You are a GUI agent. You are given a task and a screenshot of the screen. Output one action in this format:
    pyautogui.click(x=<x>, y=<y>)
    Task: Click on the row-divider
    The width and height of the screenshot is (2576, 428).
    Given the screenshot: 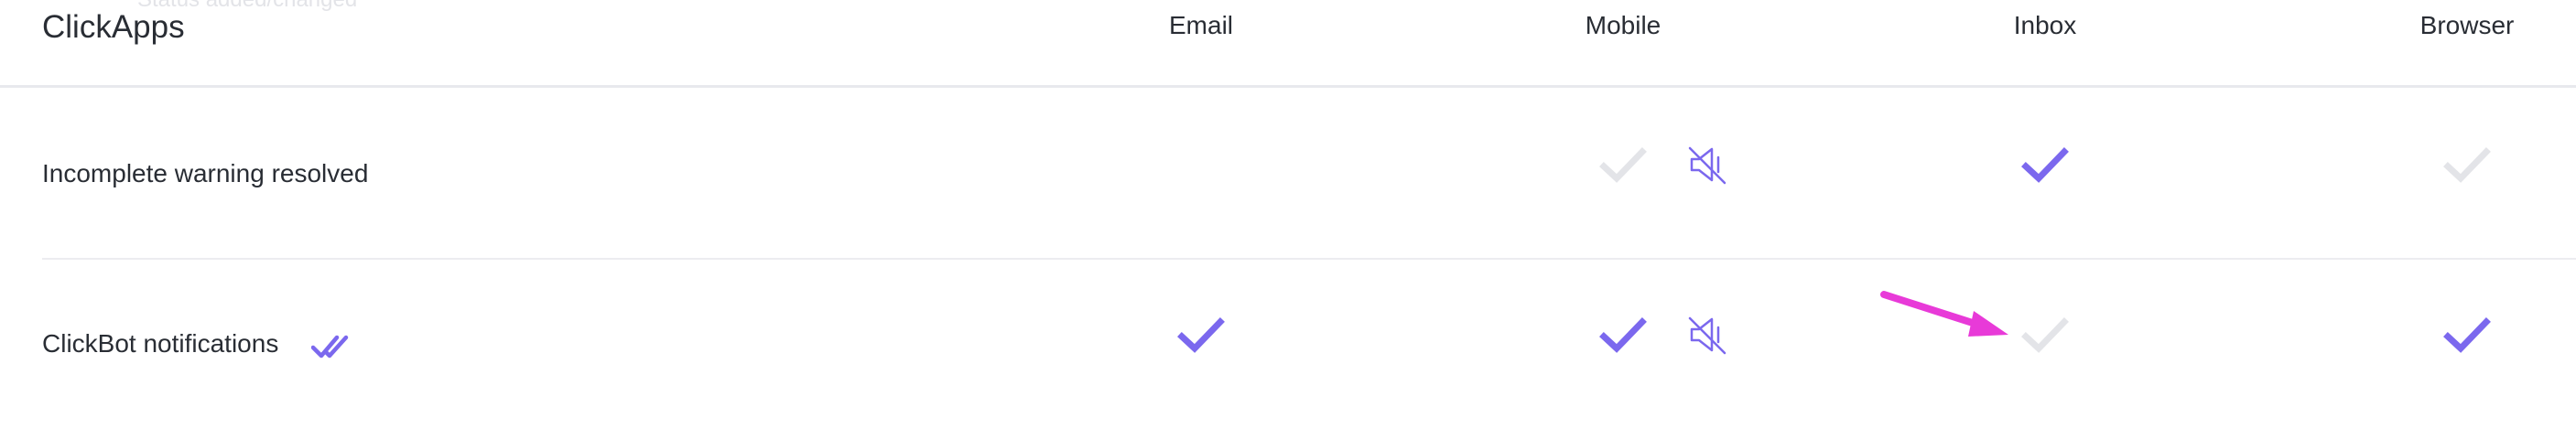 What is the action you would take?
    pyautogui.click(x=1309, y=259)
    